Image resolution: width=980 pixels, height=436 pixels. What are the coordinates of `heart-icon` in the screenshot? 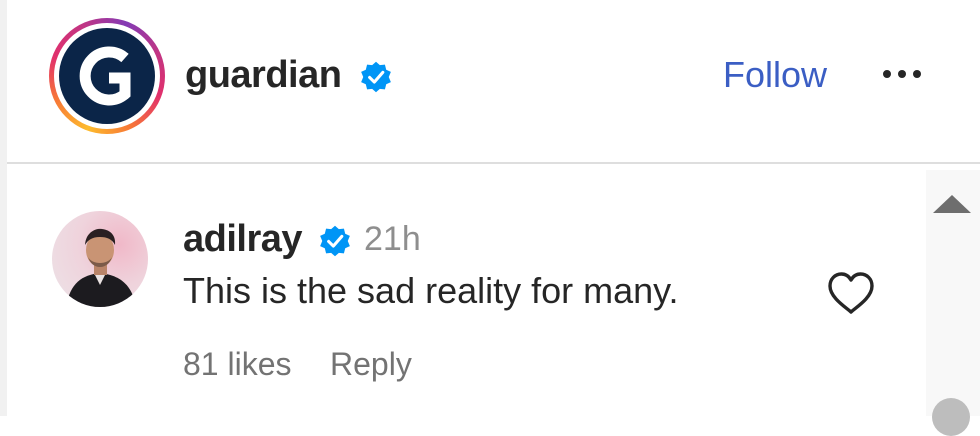 It's located at (851, 293).